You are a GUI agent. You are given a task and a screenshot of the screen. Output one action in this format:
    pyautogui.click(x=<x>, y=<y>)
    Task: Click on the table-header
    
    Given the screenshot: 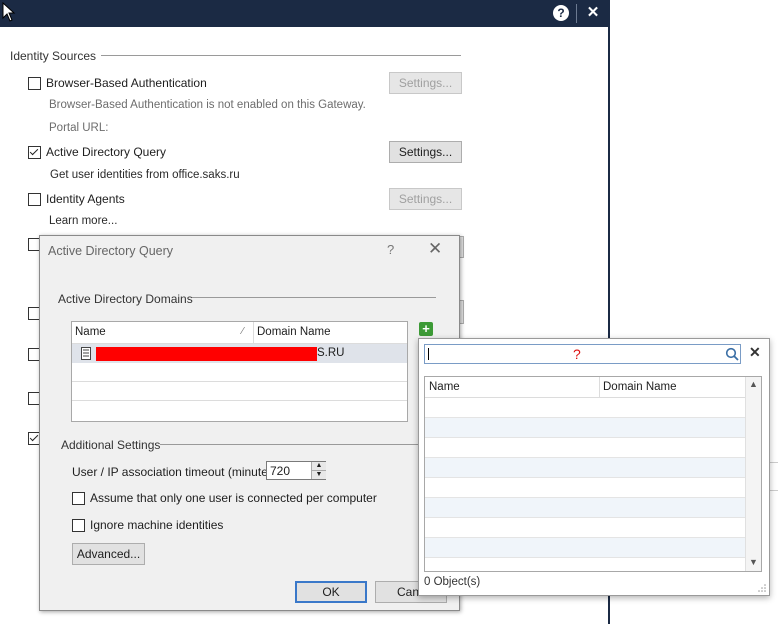 What is the action you would take?
    pyautogui.click(x=239, y=333)
    